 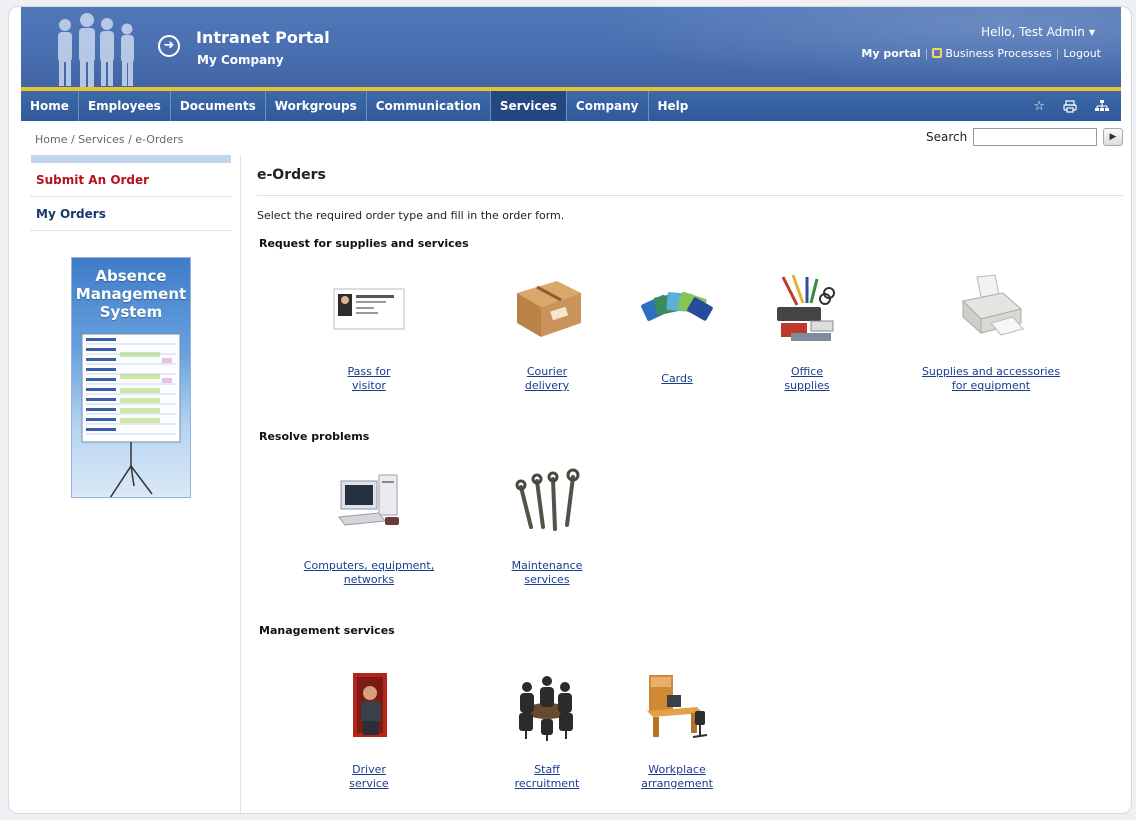 What do you see at coordinates (370, 705) in the screenshot?
I see `driver-icon` at bounding box center [370, 705].